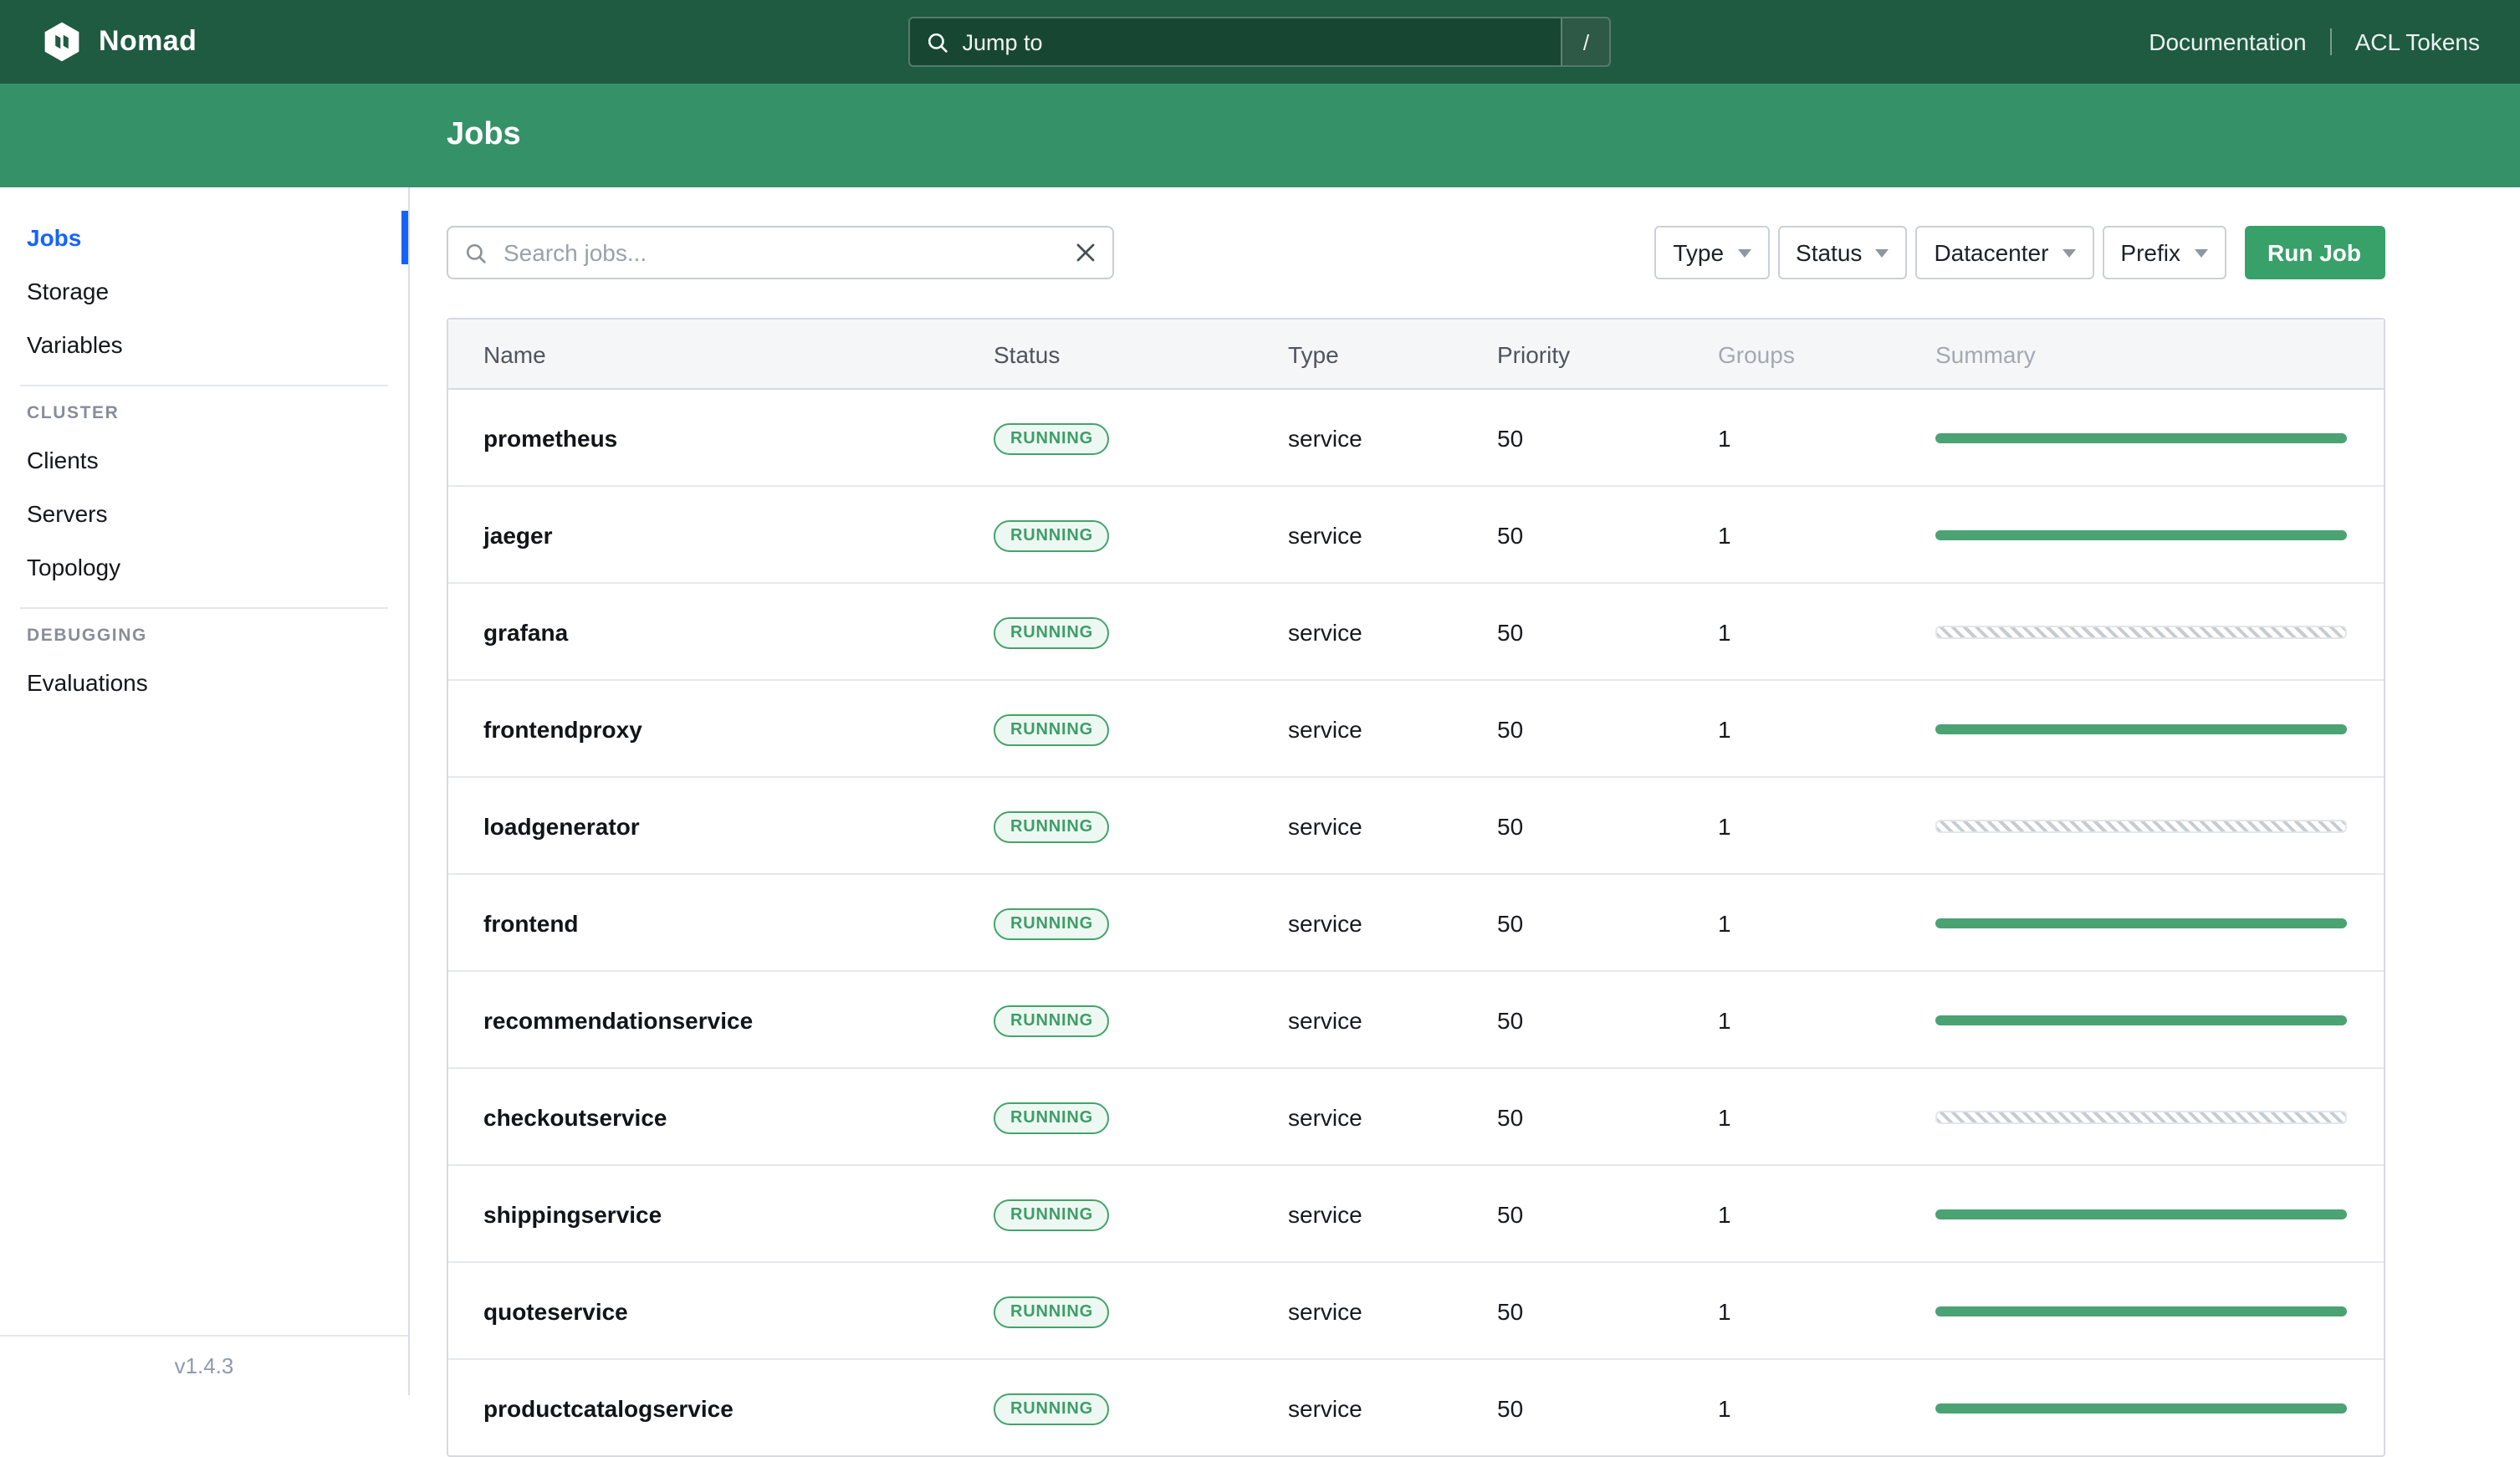 The width and height of the screenshot is (2520, 1457). I want to click on job-name-link: frontend, so click(531, 922).